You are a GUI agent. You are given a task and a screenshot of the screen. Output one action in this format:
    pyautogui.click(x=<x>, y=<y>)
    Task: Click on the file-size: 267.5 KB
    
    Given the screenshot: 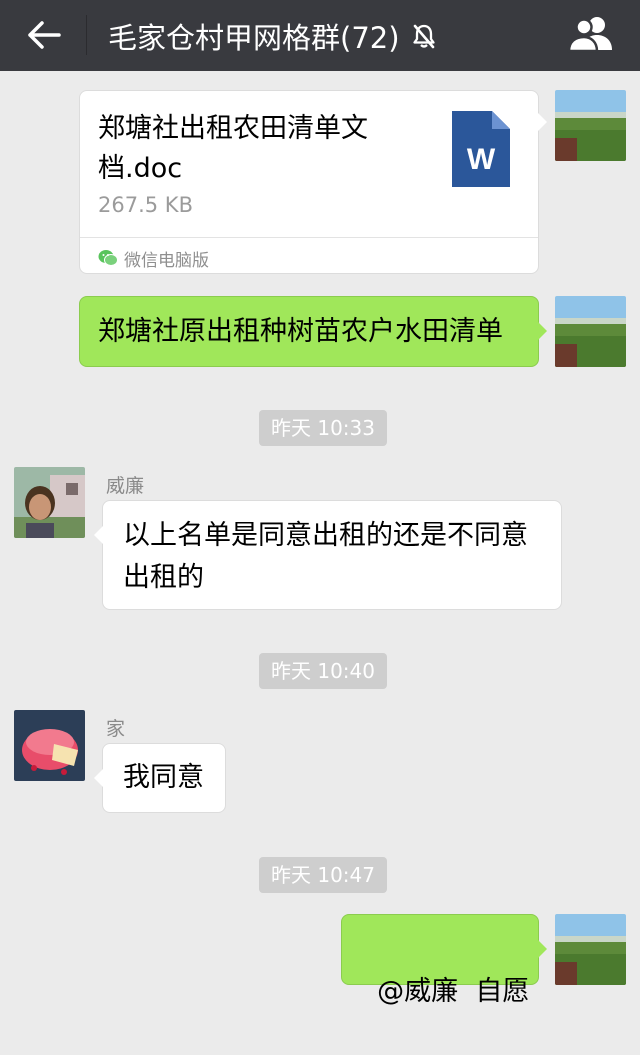 What is the action you would take?
    pyautogui.click(x=145, y=205)
    